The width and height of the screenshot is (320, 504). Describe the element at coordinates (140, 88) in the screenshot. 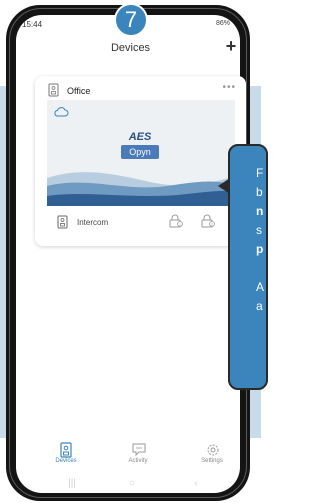

I see `device-card-header: Office •••` at that location.